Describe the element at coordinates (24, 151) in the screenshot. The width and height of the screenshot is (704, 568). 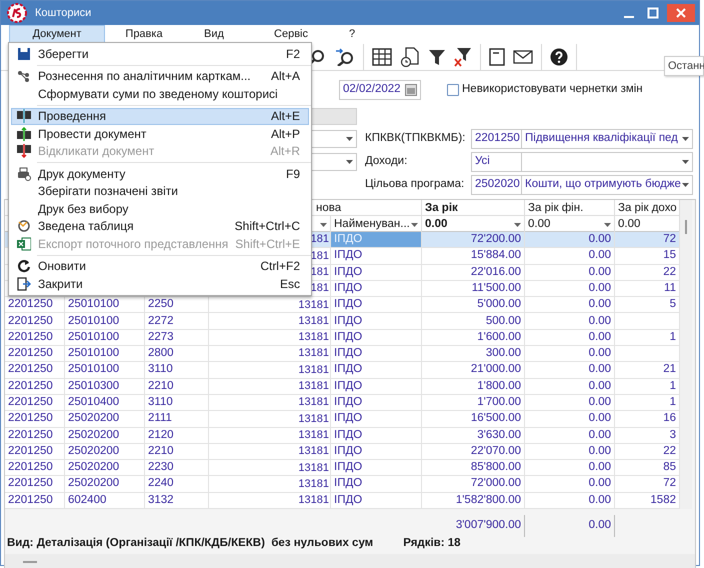
I see `revoke-document-icon` at that location.